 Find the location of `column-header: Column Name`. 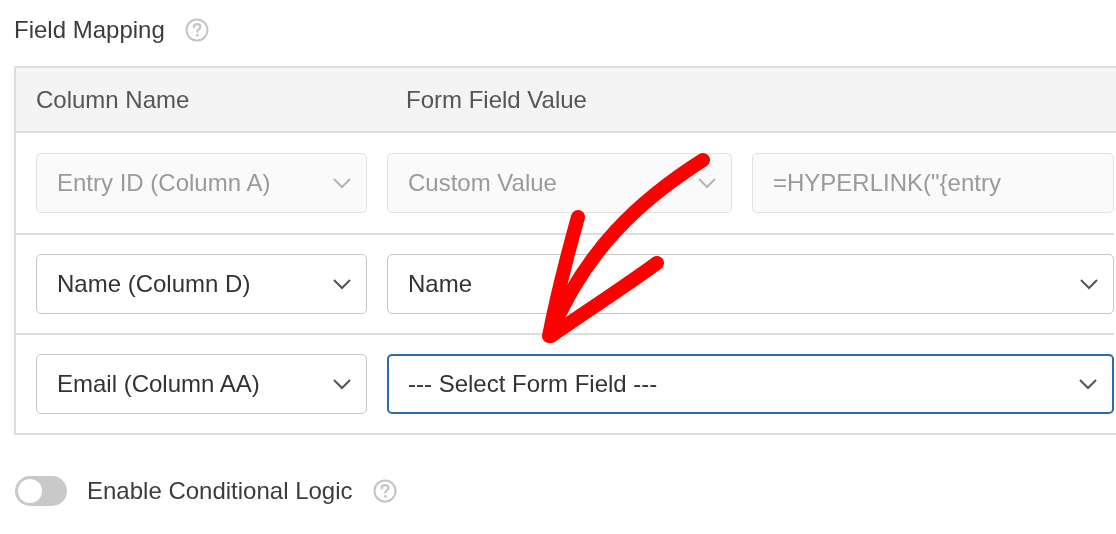

column-header: Column Name is located at coordinates (113, 99).